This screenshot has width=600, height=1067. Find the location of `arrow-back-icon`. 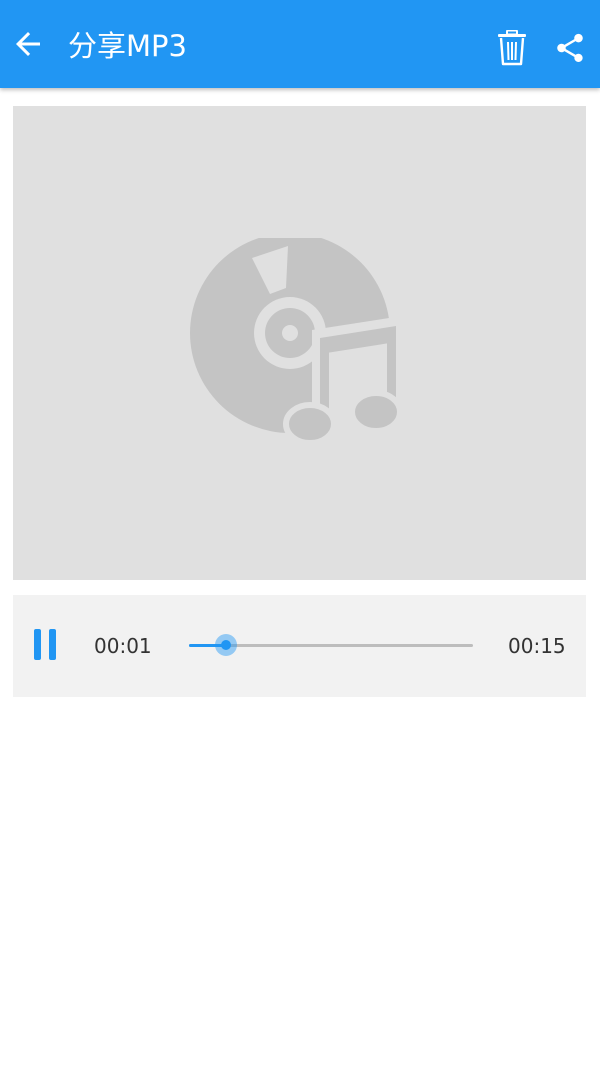

arrow-back-icon is located at coordinates (28, 44).